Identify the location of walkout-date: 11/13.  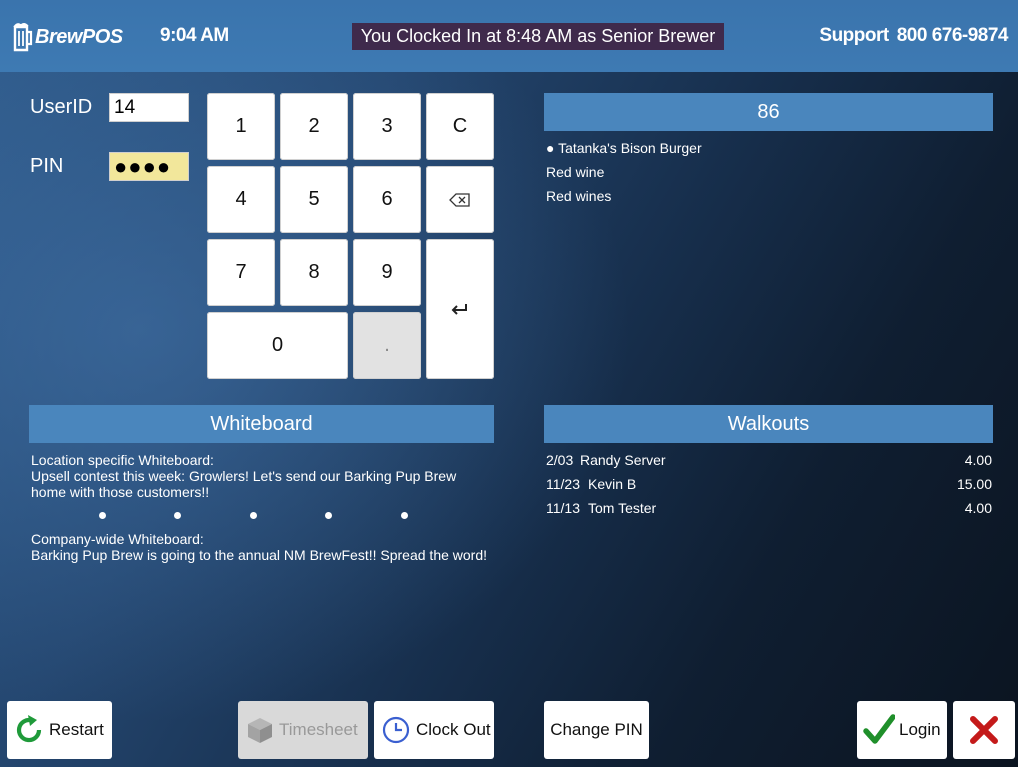
(563, 508).